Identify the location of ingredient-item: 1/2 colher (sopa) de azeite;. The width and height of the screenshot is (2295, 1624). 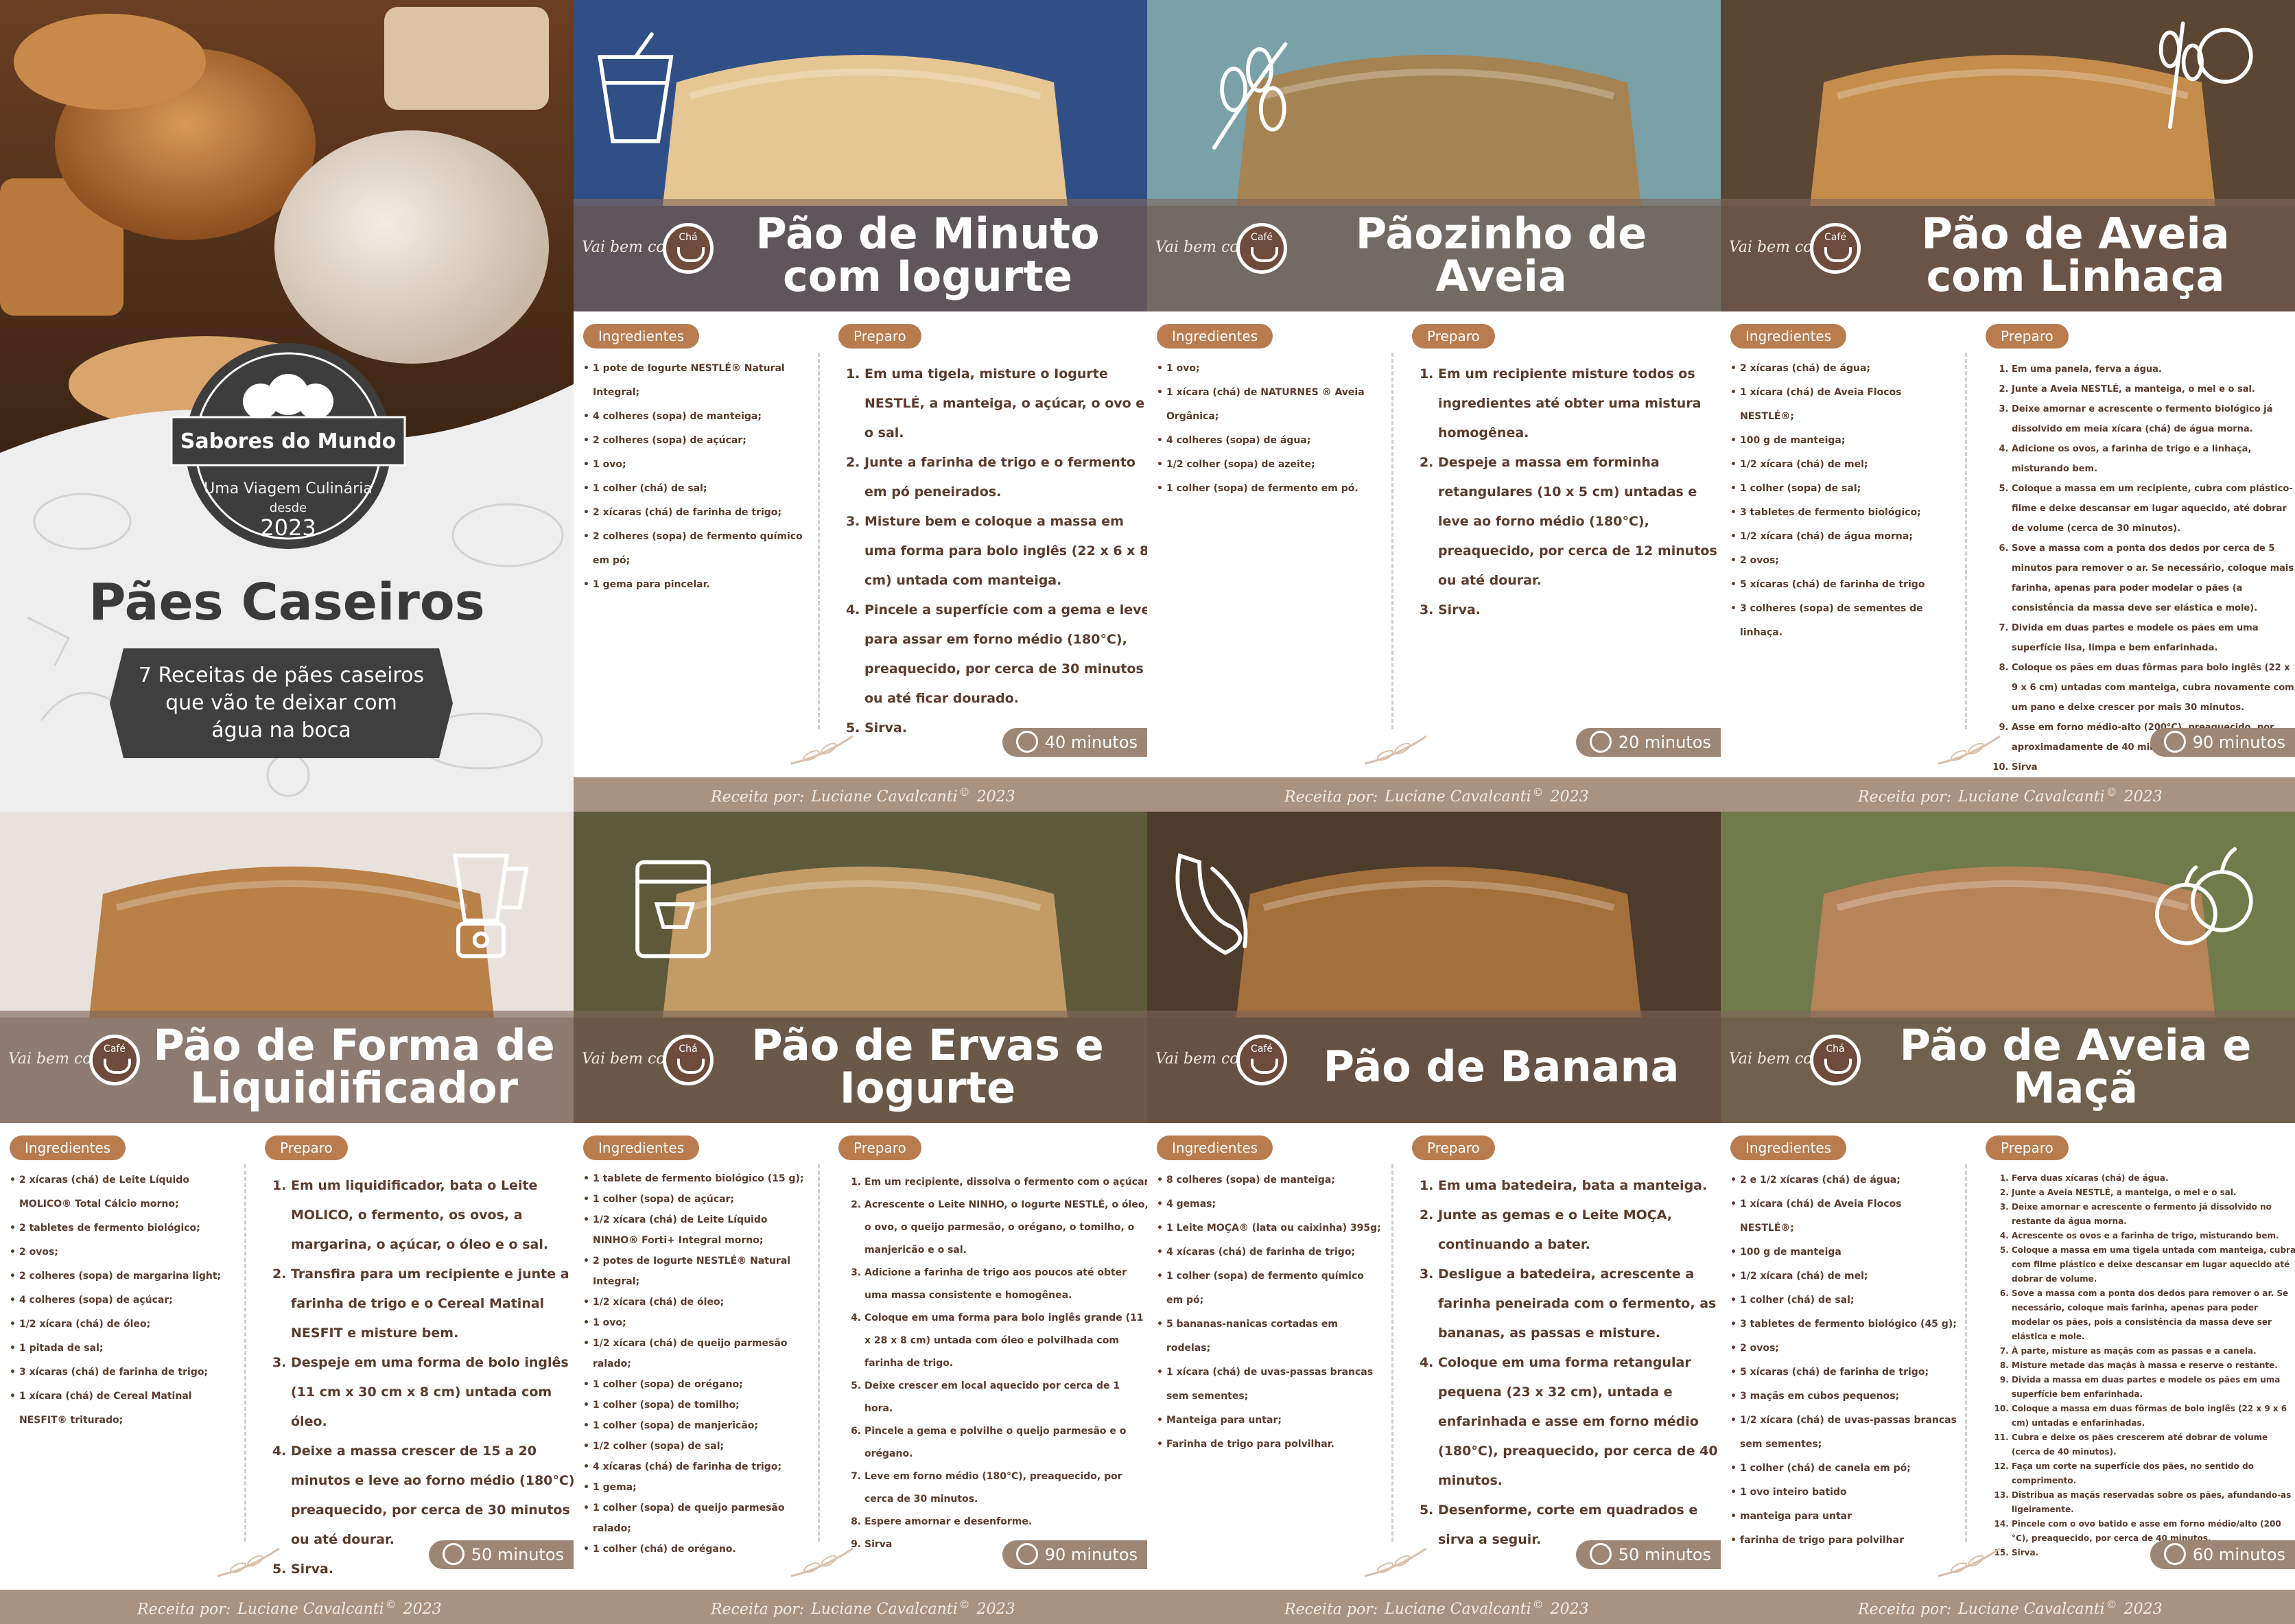
(1270, 465).